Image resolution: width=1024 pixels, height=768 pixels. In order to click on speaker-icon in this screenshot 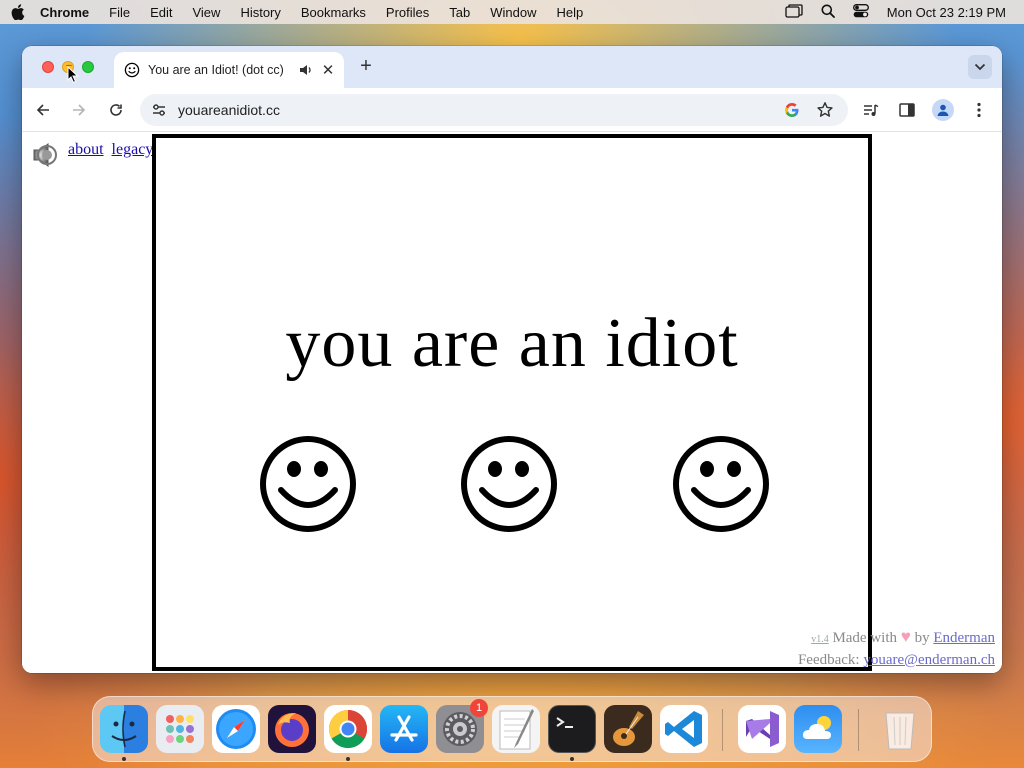, I will do `click(46, 155)`.